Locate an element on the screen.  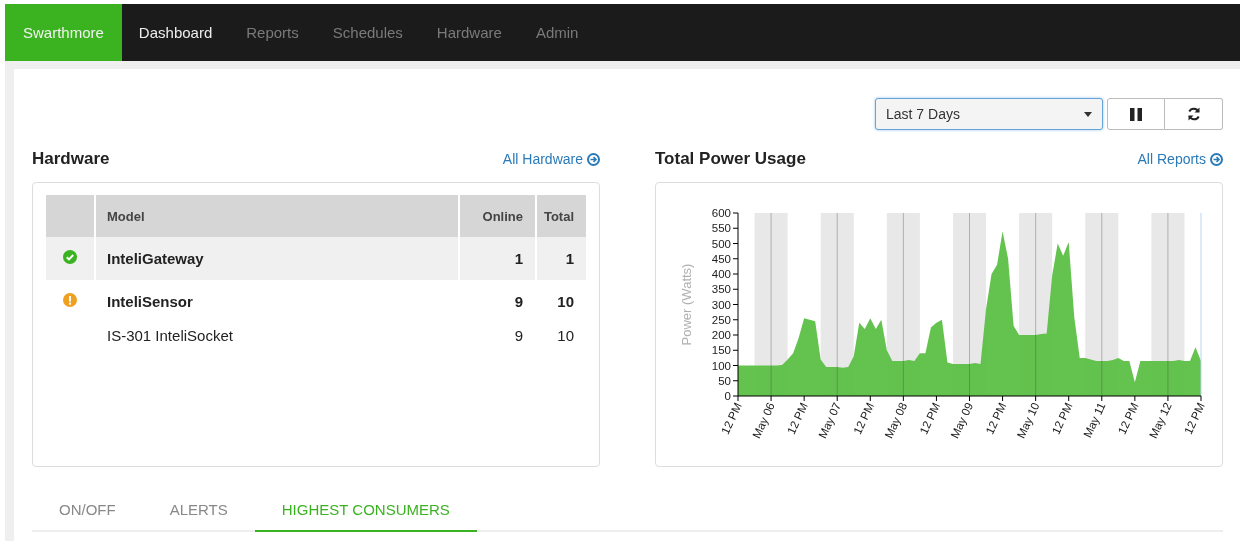
section-title: Total Power Usage is located at coordinates (730, 159).